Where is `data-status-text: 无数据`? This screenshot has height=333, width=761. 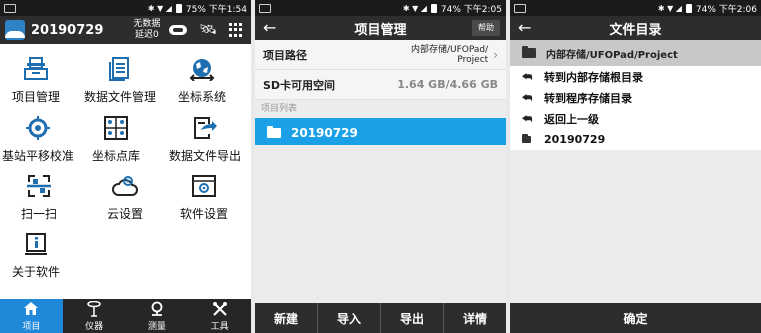
data-status-text: 无数据 is located at coordinates (147, 24).